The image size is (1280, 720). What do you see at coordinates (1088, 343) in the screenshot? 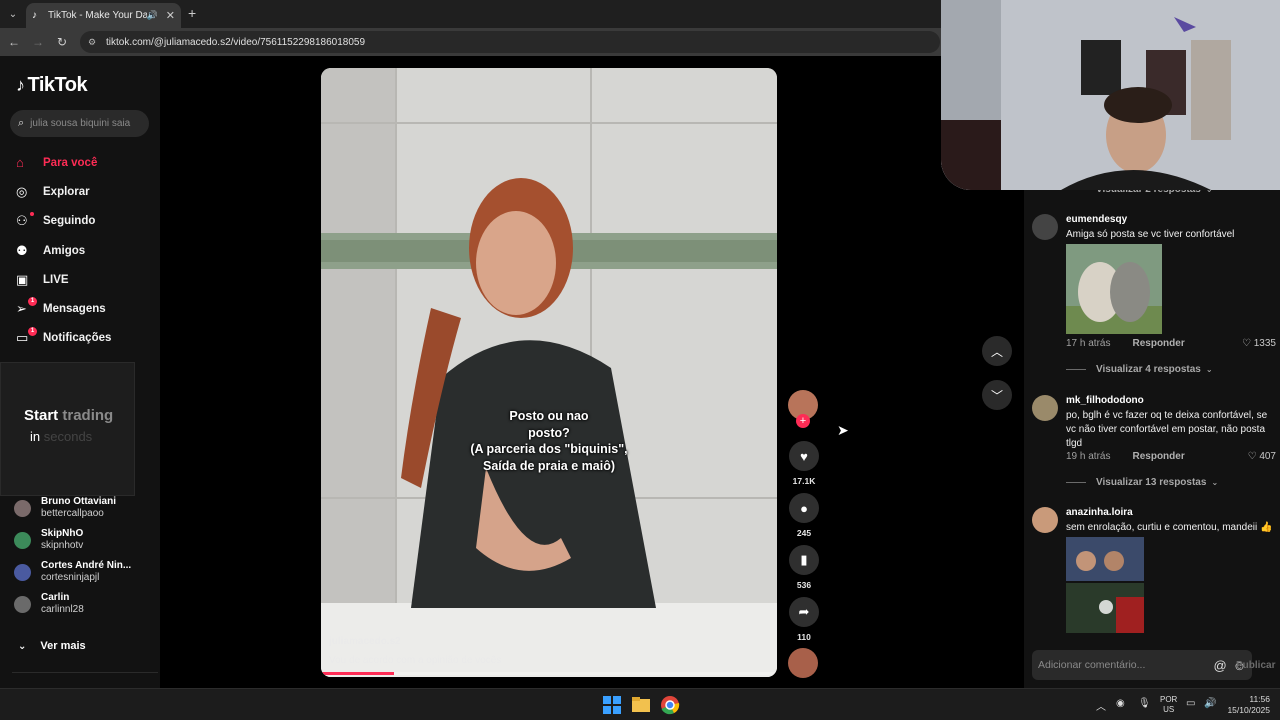
I see `comment-time: 17 h atrás` at bounding box center [1088, 343].